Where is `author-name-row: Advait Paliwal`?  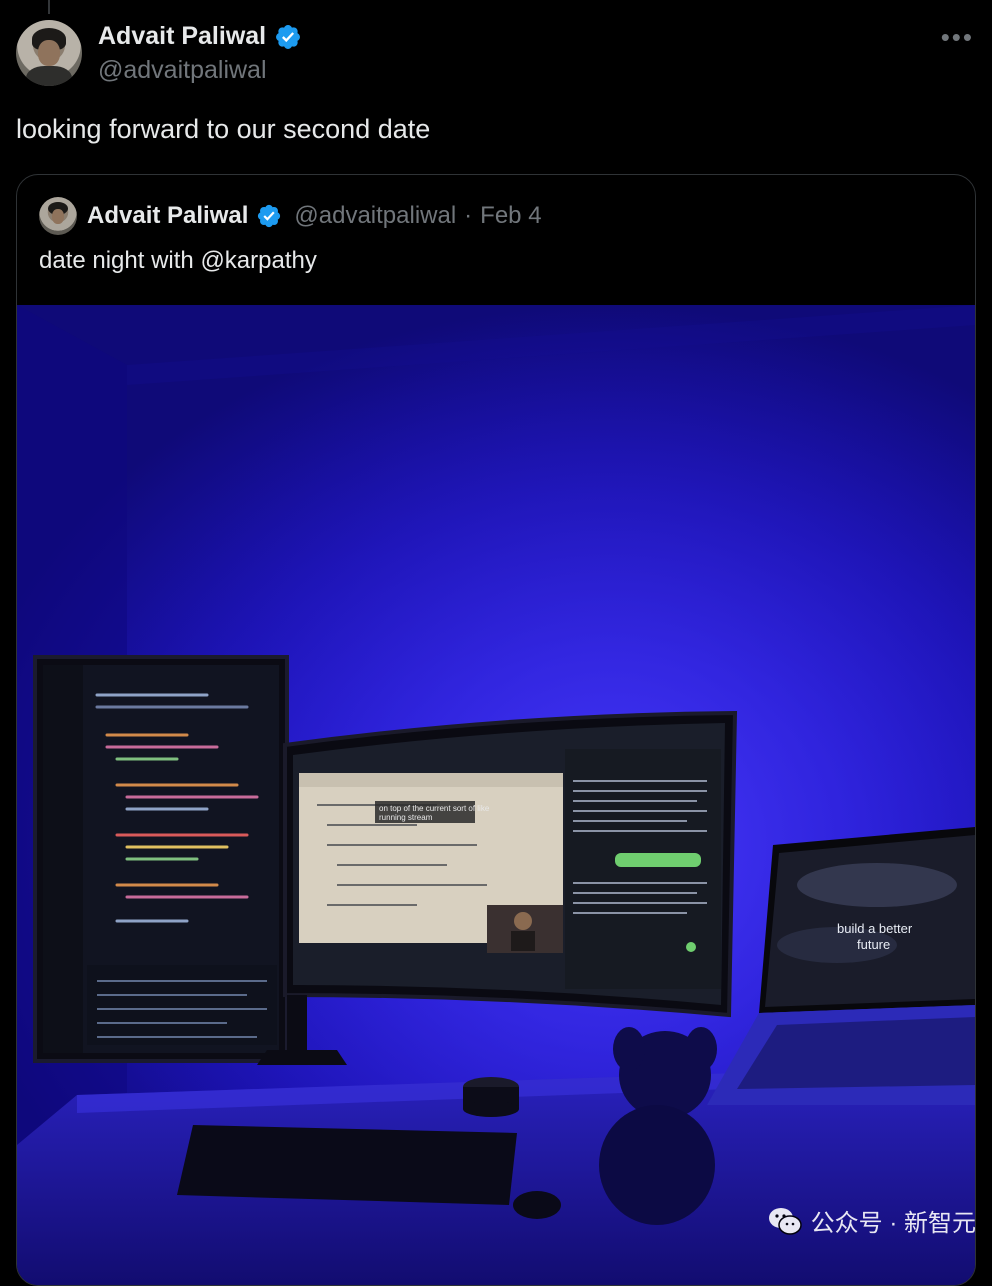
author-name-row: Advait Paliwal is located at coordinates (200, 36).